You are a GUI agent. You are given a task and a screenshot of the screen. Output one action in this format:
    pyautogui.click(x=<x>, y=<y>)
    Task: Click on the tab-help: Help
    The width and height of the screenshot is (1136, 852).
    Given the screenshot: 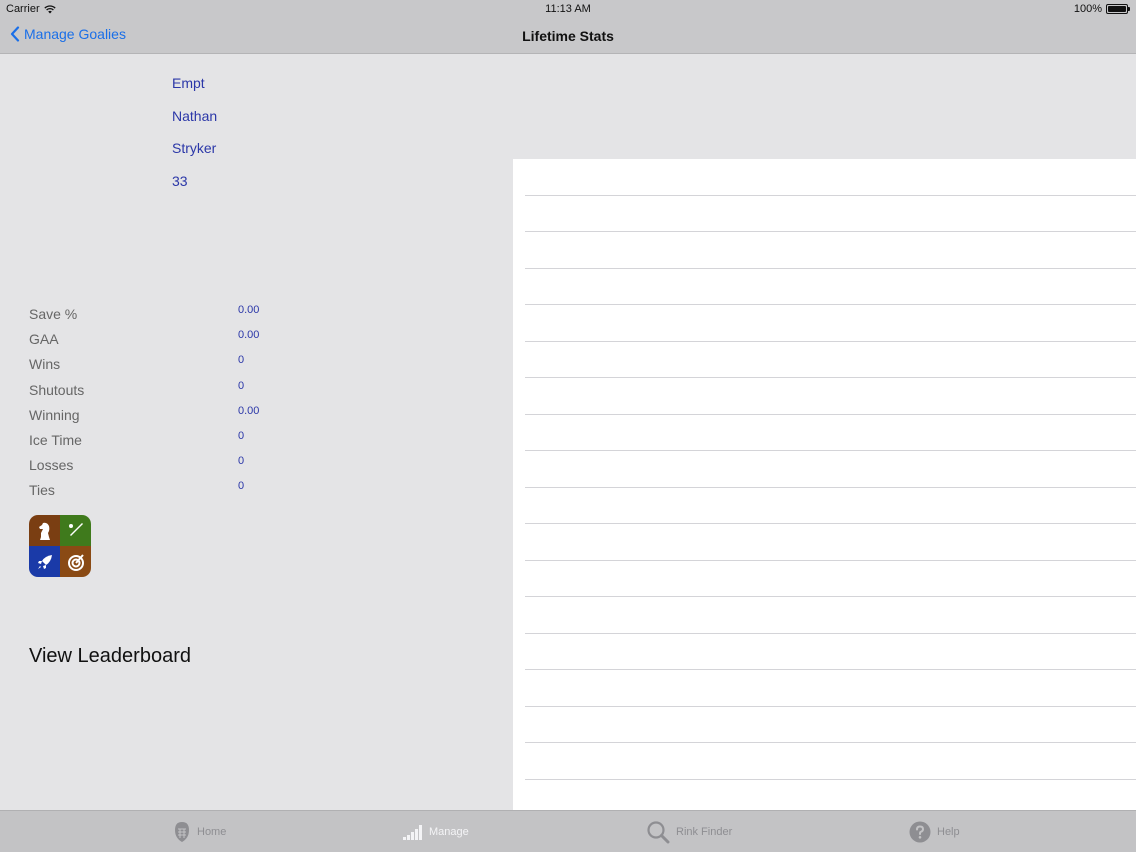 What is the action you would take?
    pyautogui.click(x=934, y=831)
    